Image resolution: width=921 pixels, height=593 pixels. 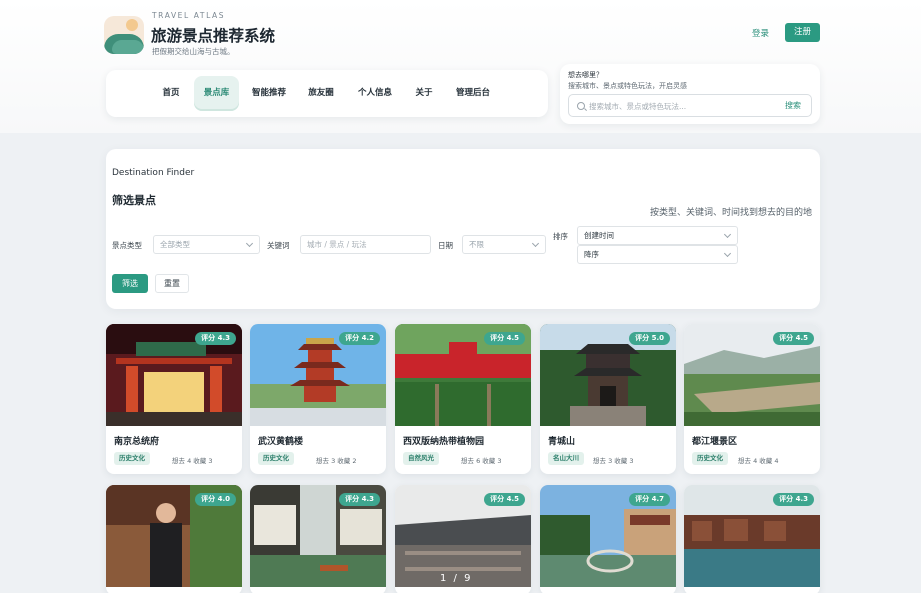 What do you see at coordinates (359, 338) in the screenshot?
I see `rating-badge: 评分 4.2` at bounding box center [359, 338].